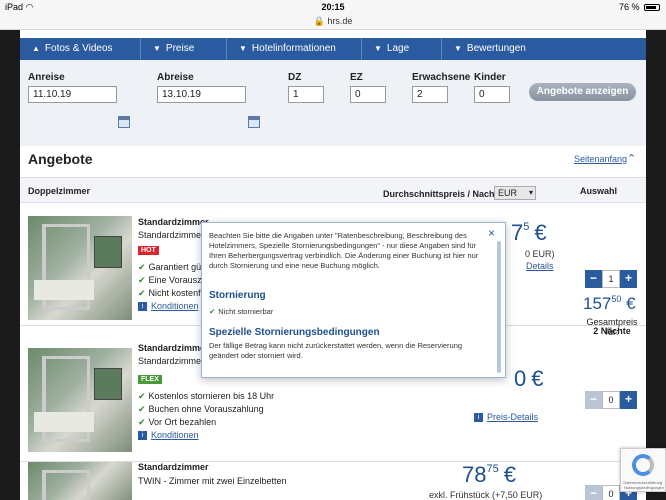 This screenshot has width=666, height=500. I want to click on dz-field: DZ, so click(306, 87).